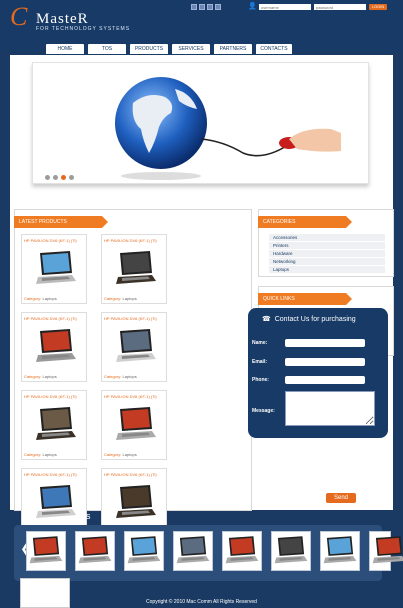  What do you see at coordinates (305, 222) in the screenshot?
I see `categories-title: CATEGORIES` at bounding box center [305, 222].